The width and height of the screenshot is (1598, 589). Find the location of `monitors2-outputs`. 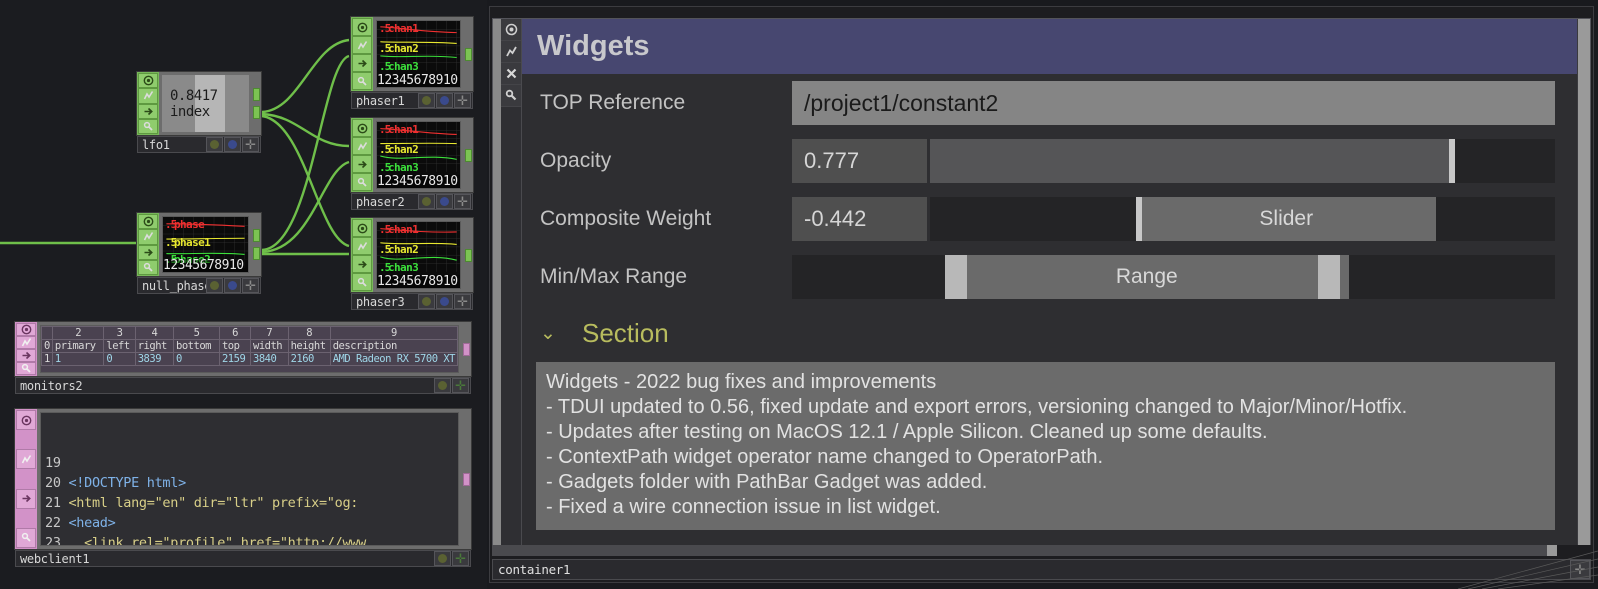

monitors2-outputs is located at coordinates (466, 349).